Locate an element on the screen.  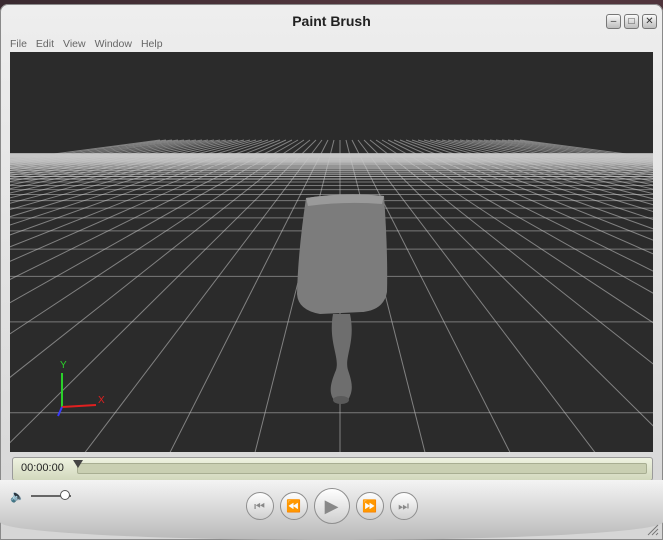
x-axis-line is located at coordinates (79, 406).